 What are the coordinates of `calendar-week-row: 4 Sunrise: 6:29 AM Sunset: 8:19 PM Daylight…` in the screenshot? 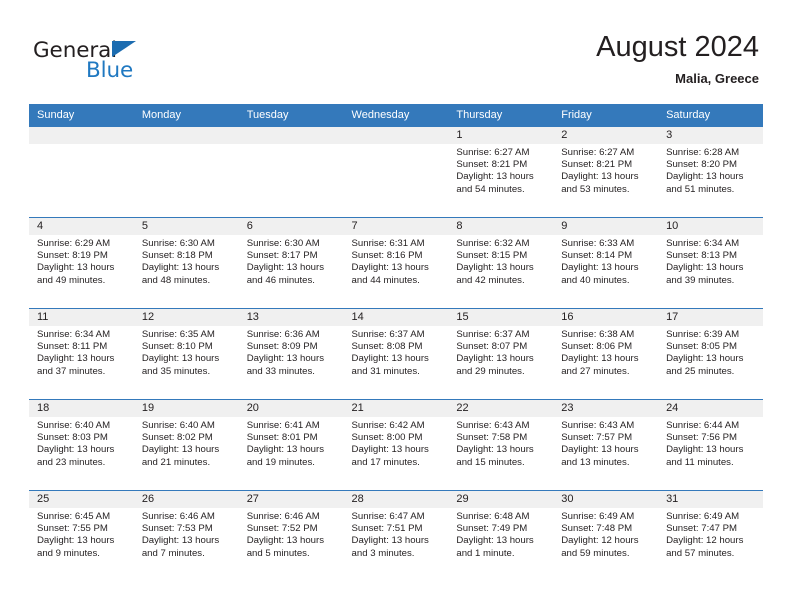 It's located at (396, 263).